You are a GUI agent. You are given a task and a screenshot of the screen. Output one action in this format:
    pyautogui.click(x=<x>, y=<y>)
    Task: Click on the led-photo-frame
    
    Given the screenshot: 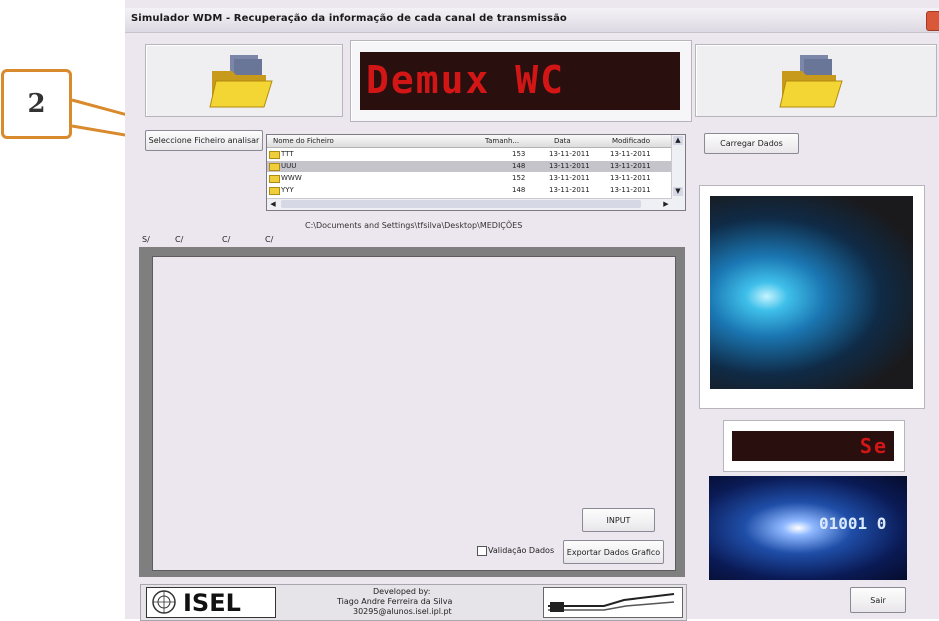 What is the action you would take?
    pyautogui.click(x=812, y=297)
    